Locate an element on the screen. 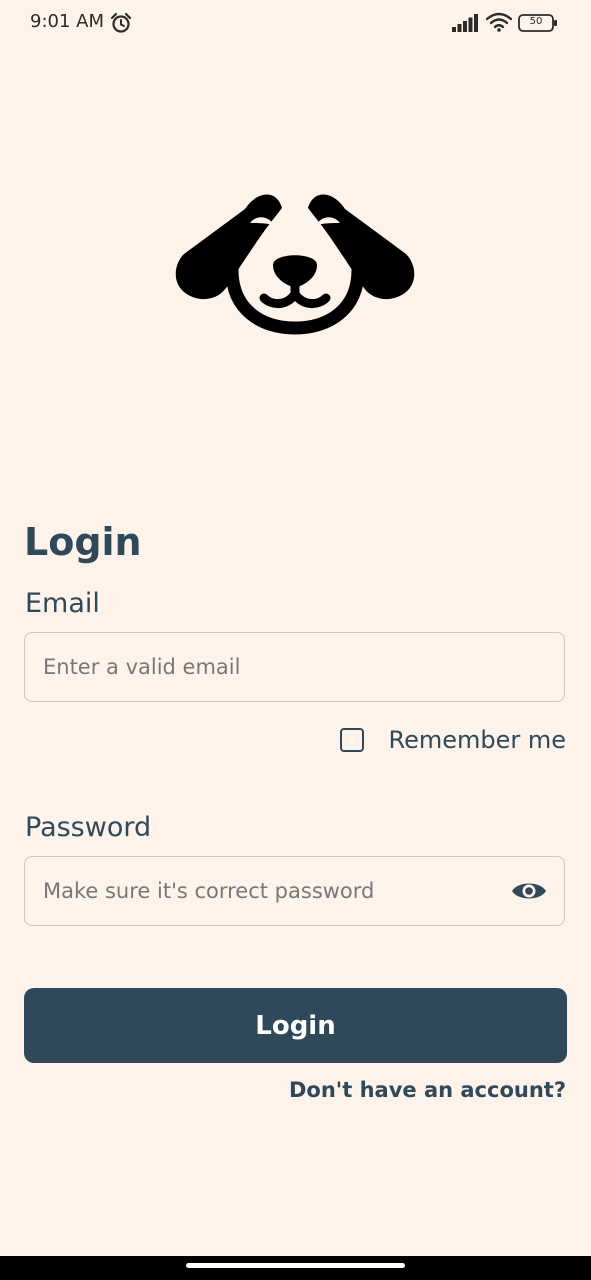  remember-me-label: Remember me is located at coordinates (477, 740).